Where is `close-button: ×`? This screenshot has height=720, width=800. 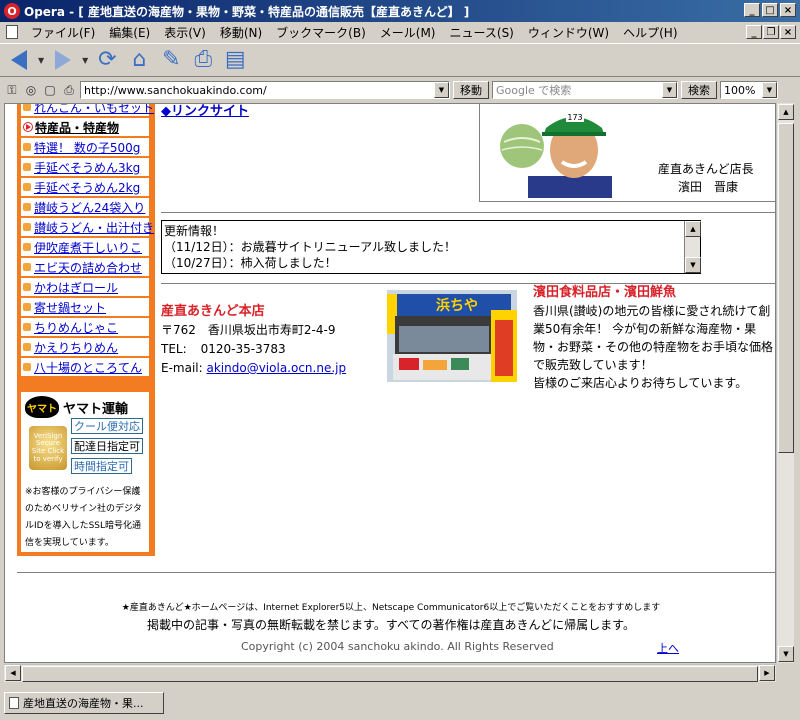
close-button: × is located at coordinates (788, 10).